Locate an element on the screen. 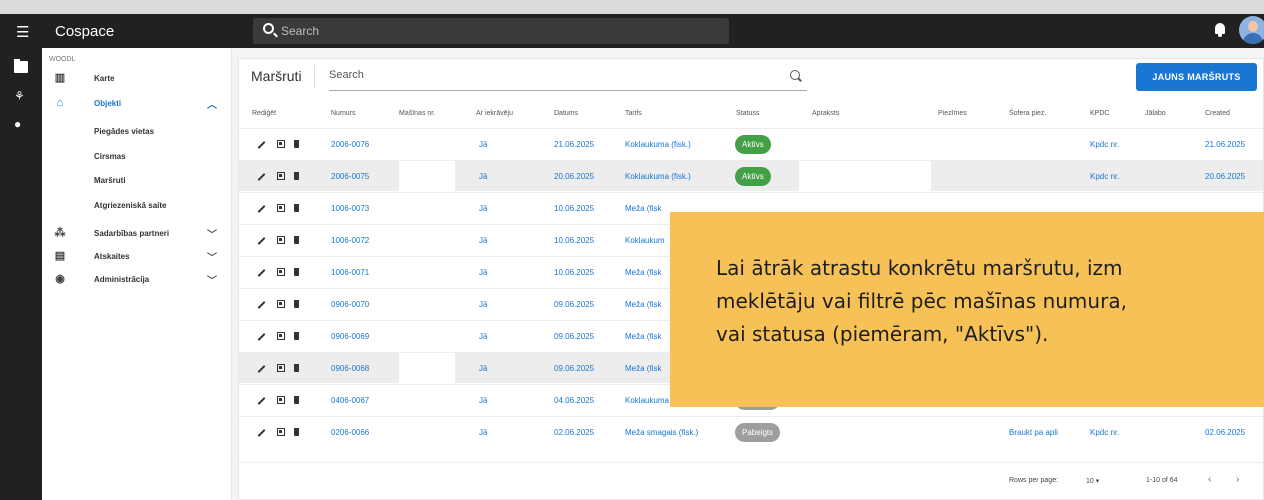  notification-bell-icon is located at coordinates (1220, 30).